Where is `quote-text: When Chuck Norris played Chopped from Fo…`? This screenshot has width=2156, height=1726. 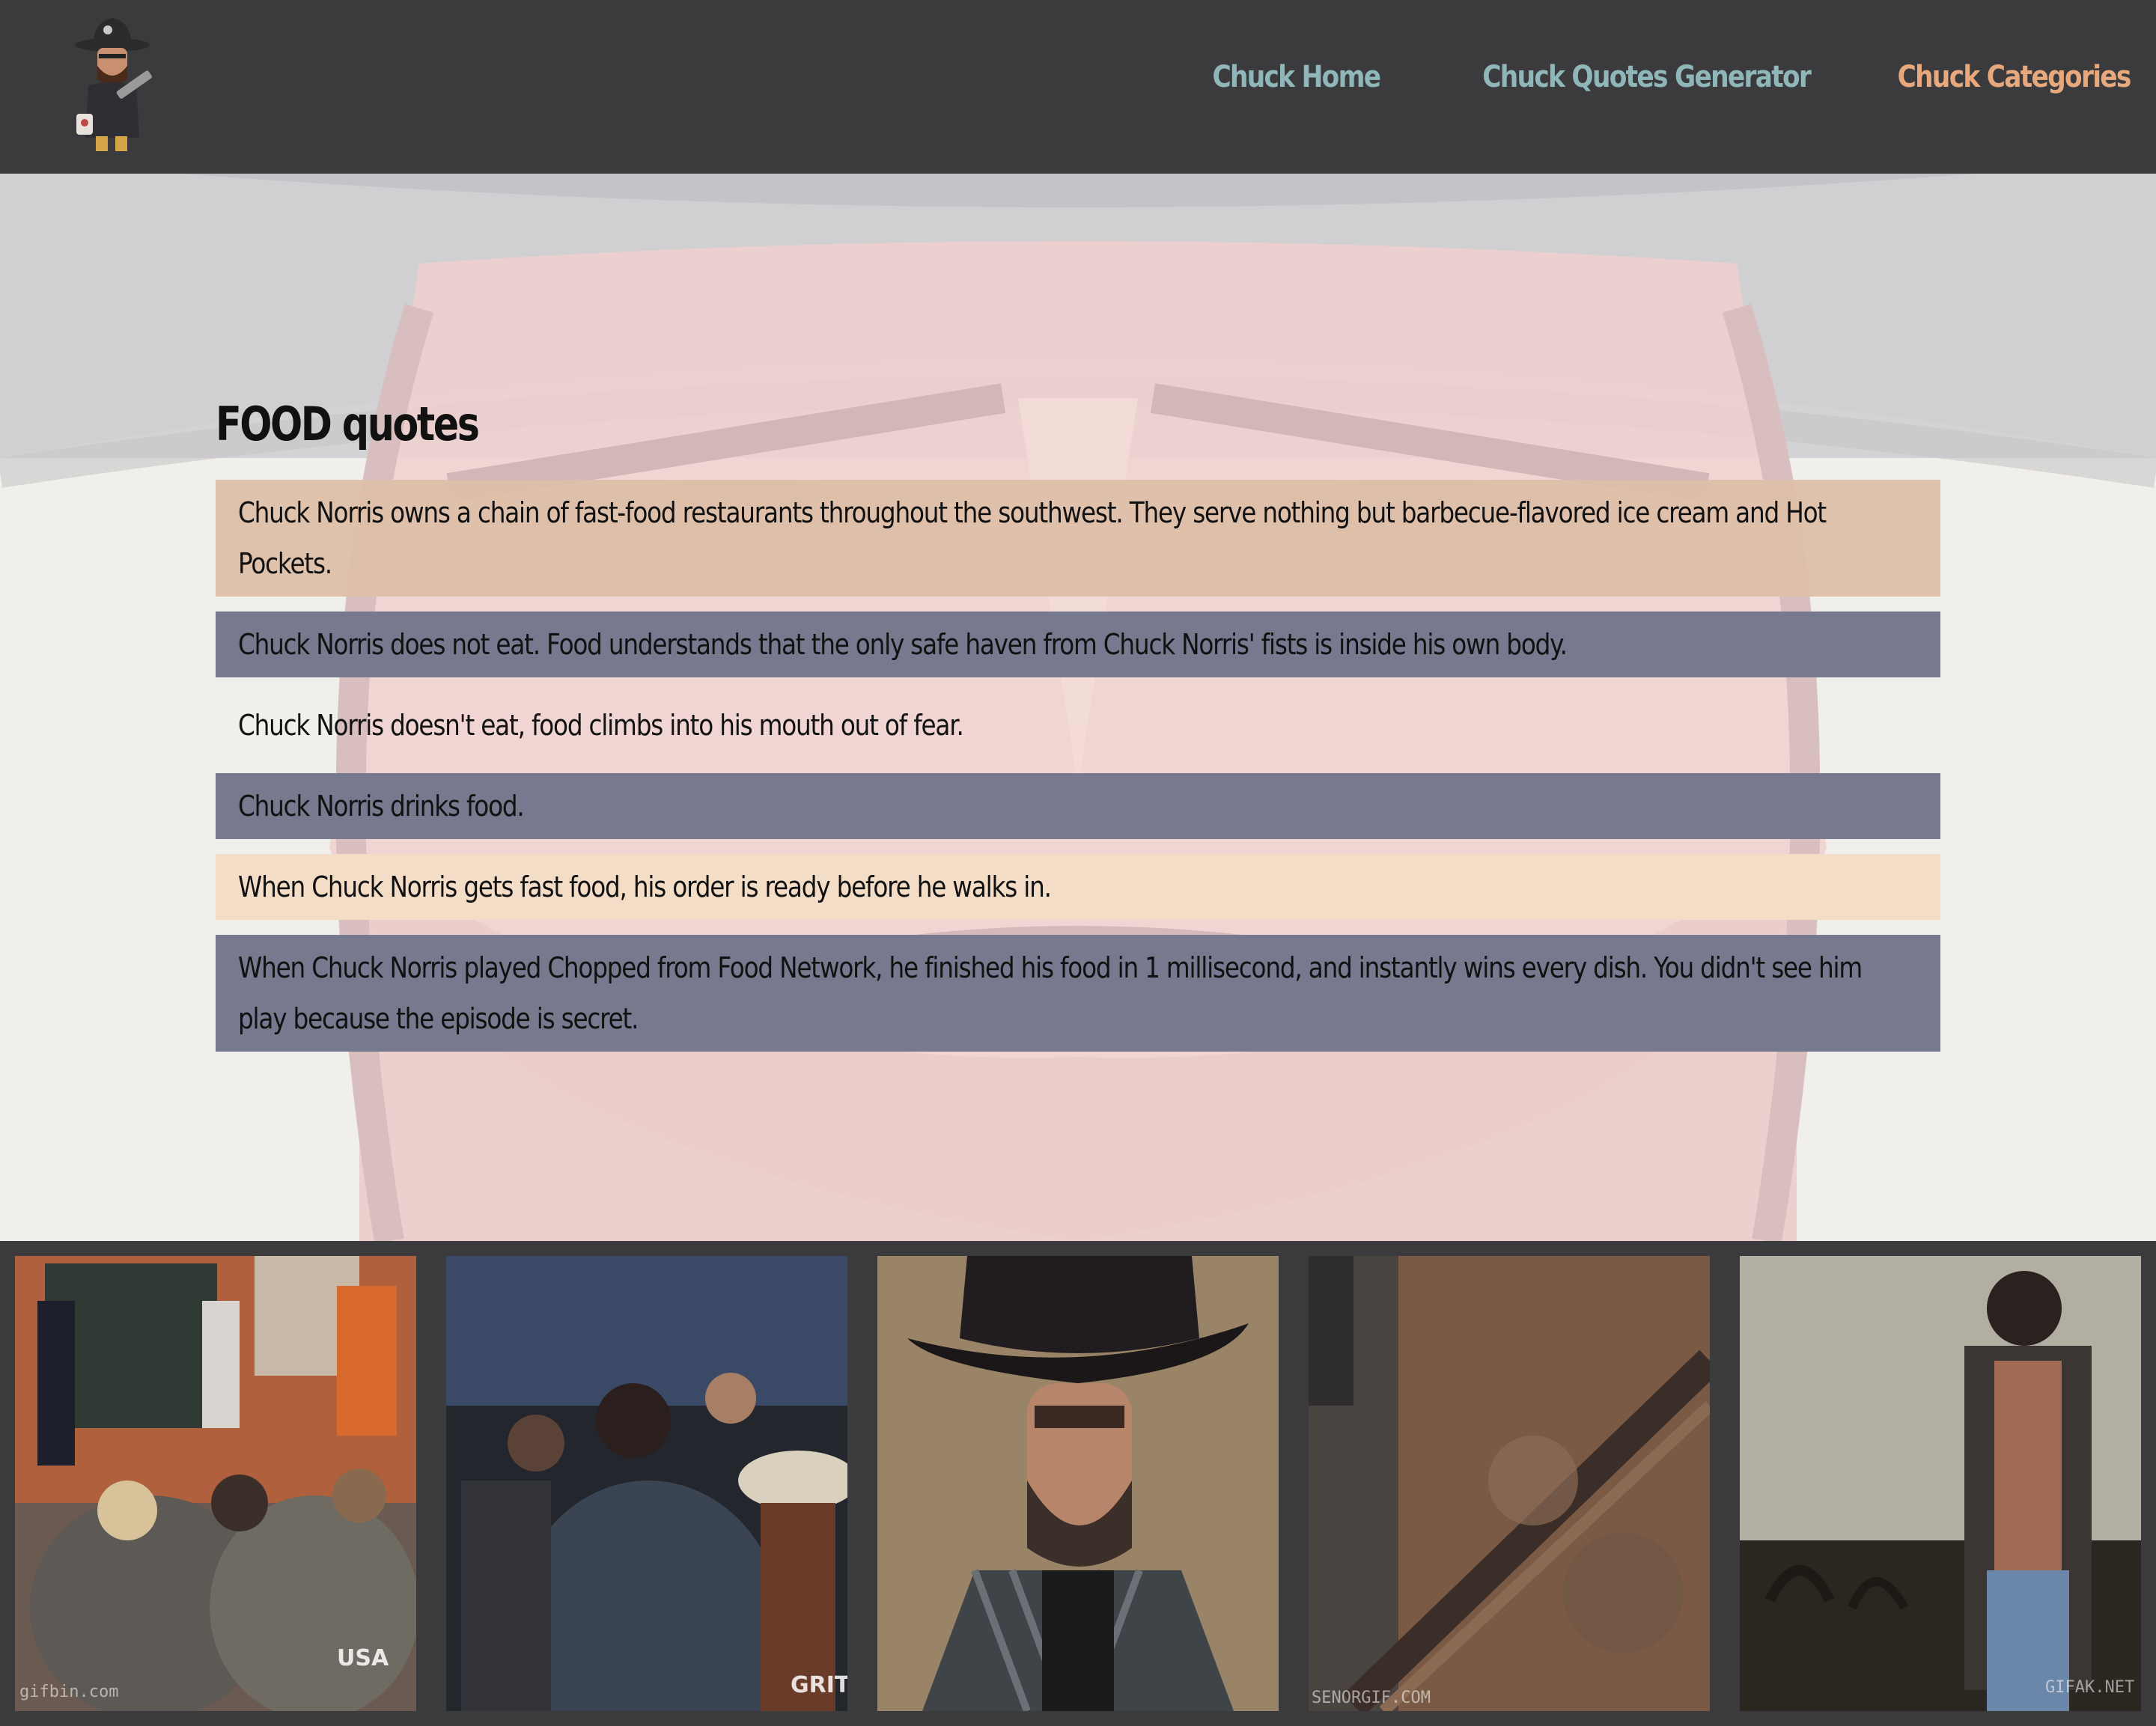
quote-text: When Chuck Norris played Chopped from Fo… is located at coordinates (1050, 993).